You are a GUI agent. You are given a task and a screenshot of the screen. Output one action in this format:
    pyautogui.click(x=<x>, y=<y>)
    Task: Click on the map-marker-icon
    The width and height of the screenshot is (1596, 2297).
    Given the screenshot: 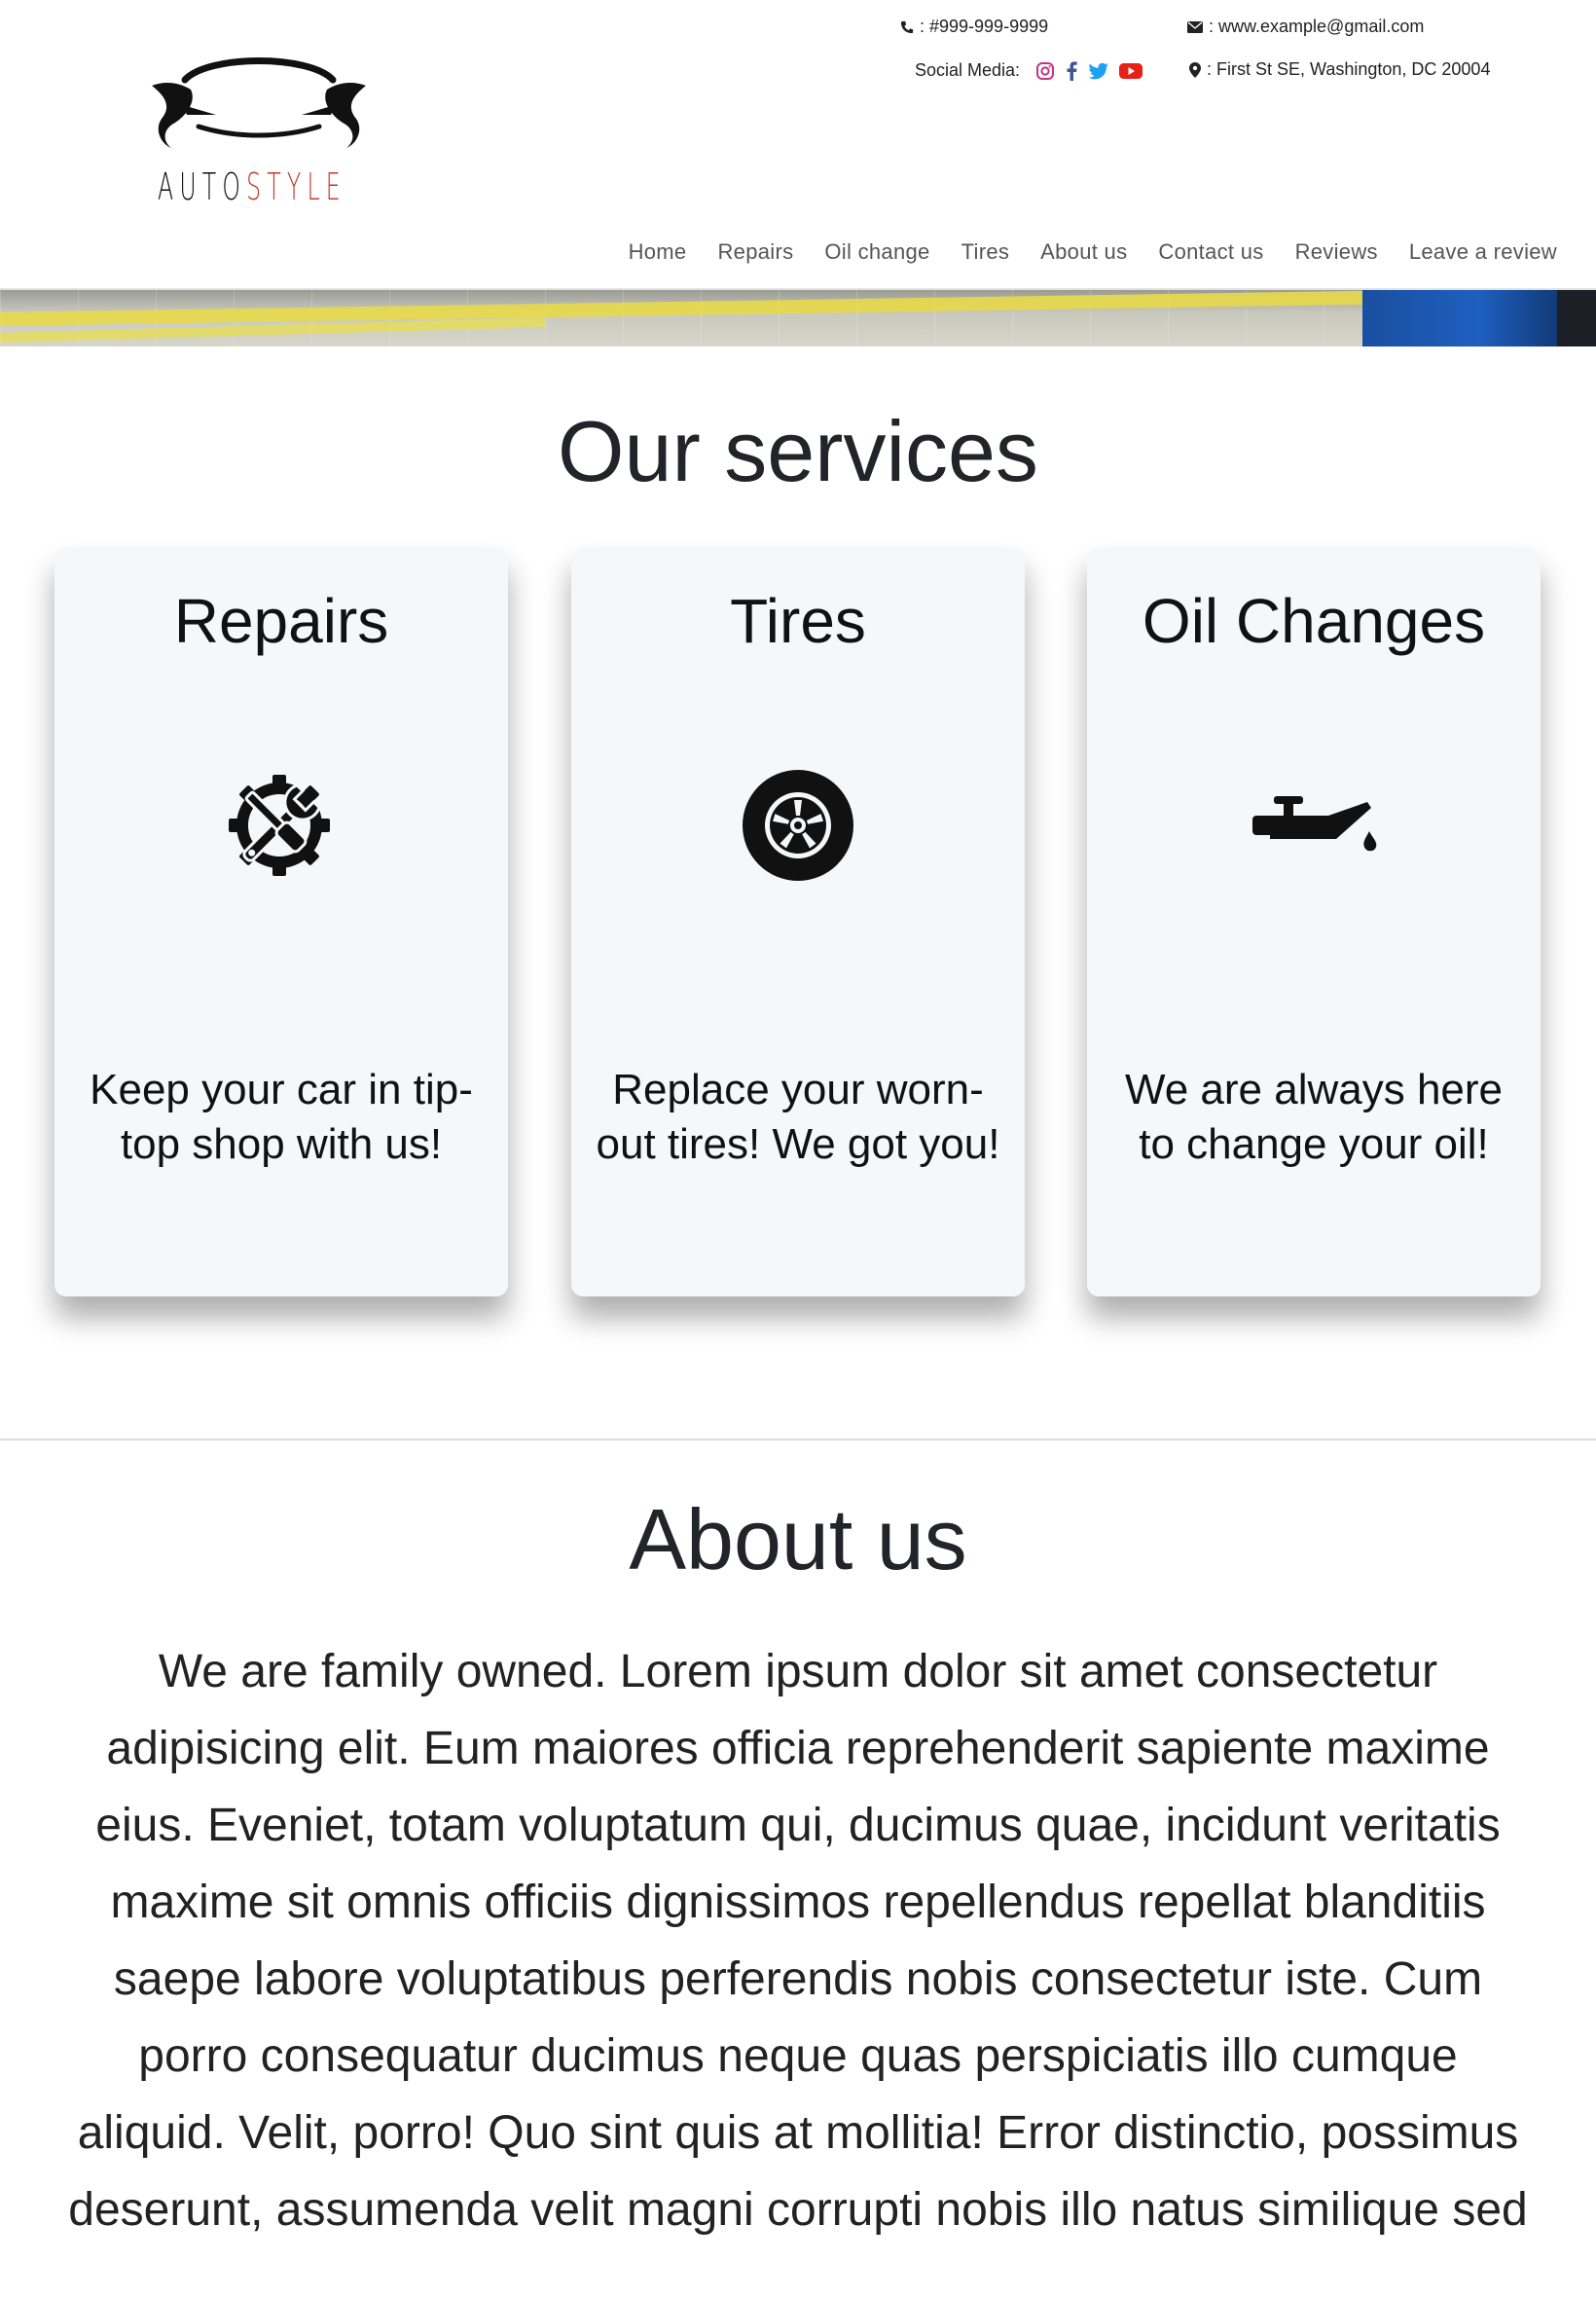 What is the action you would take?
    pyautogui.click(x=1195, y=70)
    